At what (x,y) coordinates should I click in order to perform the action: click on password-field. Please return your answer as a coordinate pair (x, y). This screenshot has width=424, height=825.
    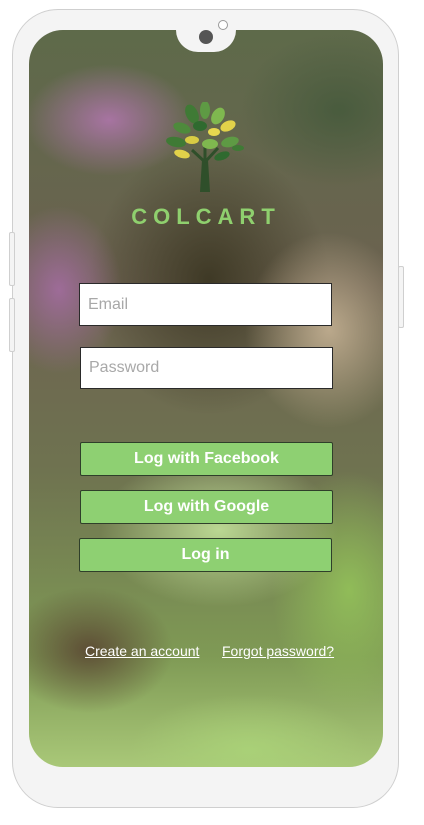
    Looking at the image, I should click on (206, 368).